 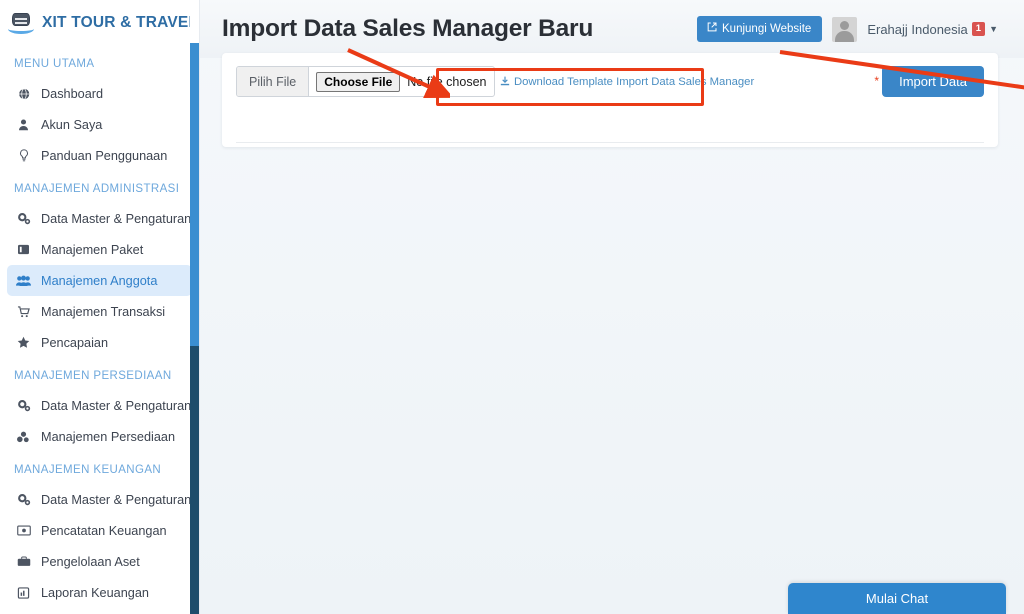 What do you see at coordinates (120, 22) in the screenshot?
I see `brand-name: XIT TOUR & TRAVEL` at bounding box center [120, 22].